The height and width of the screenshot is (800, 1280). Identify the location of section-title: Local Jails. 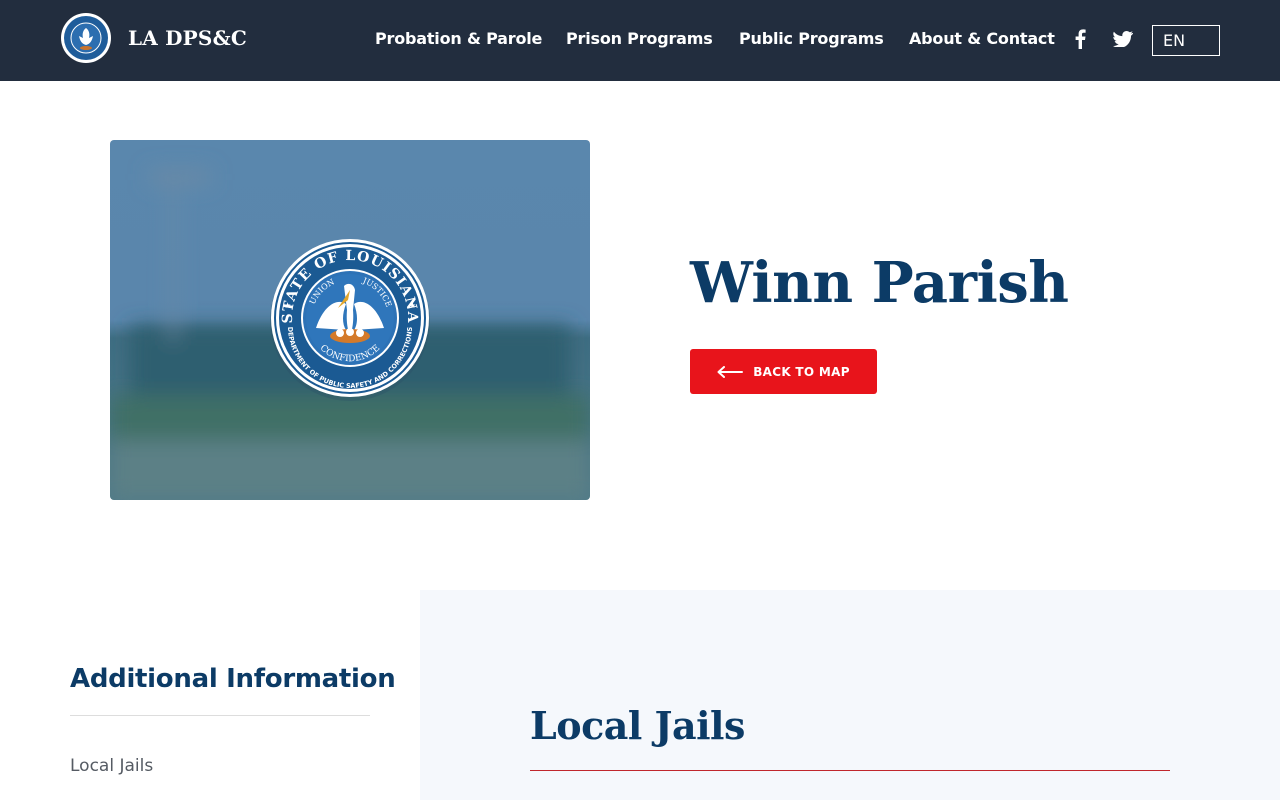
(637, 725).